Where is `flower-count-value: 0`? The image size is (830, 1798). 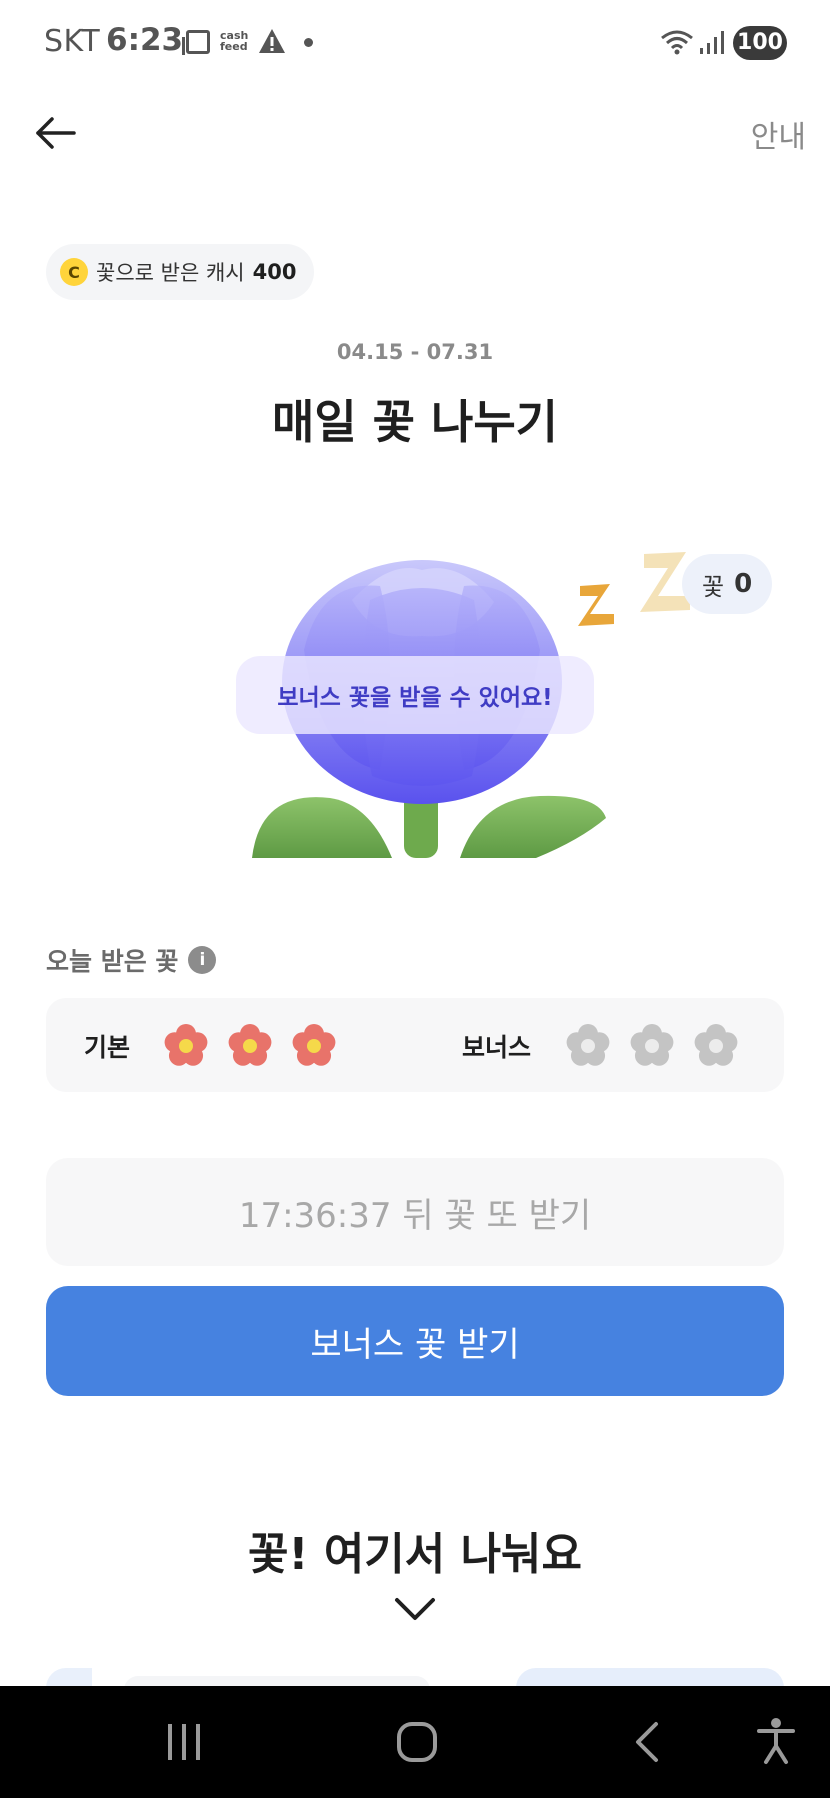 flower-count-value: 0 is located at coordinates (743, 584).